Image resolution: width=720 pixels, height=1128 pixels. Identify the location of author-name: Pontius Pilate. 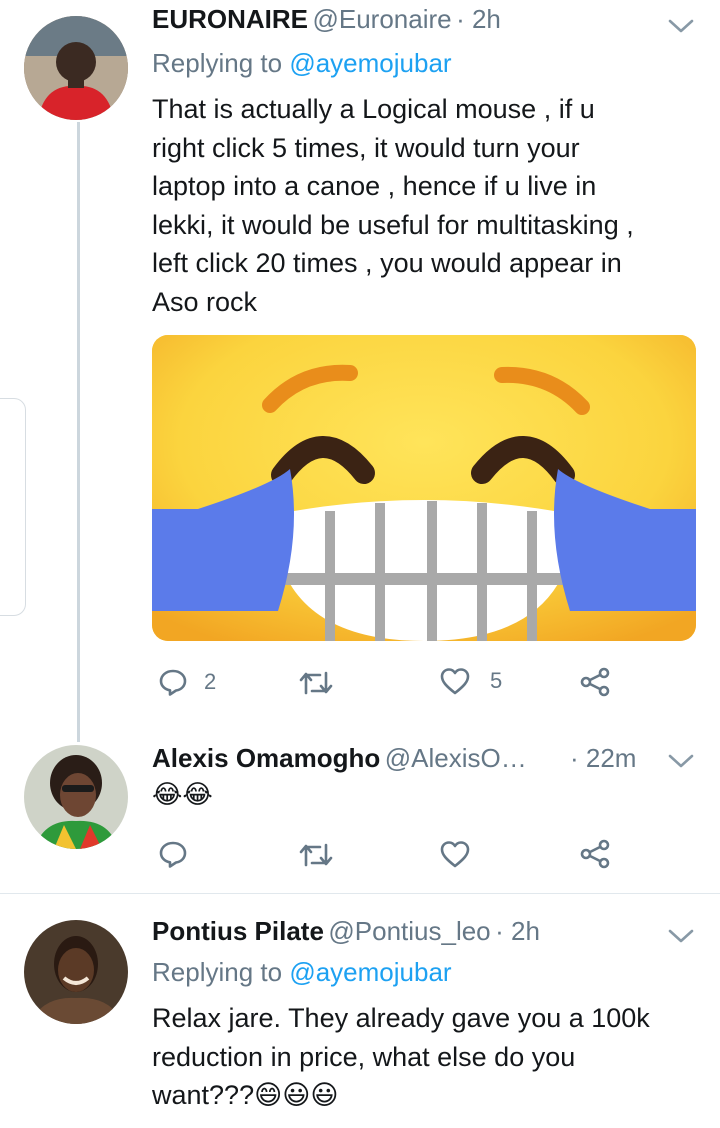
(238, 931).